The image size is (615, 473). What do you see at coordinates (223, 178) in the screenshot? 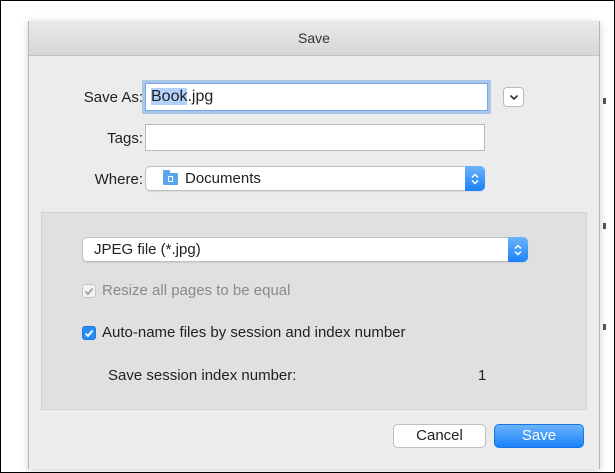
I see `where-value: Documents` at bounding box center [223, 178].